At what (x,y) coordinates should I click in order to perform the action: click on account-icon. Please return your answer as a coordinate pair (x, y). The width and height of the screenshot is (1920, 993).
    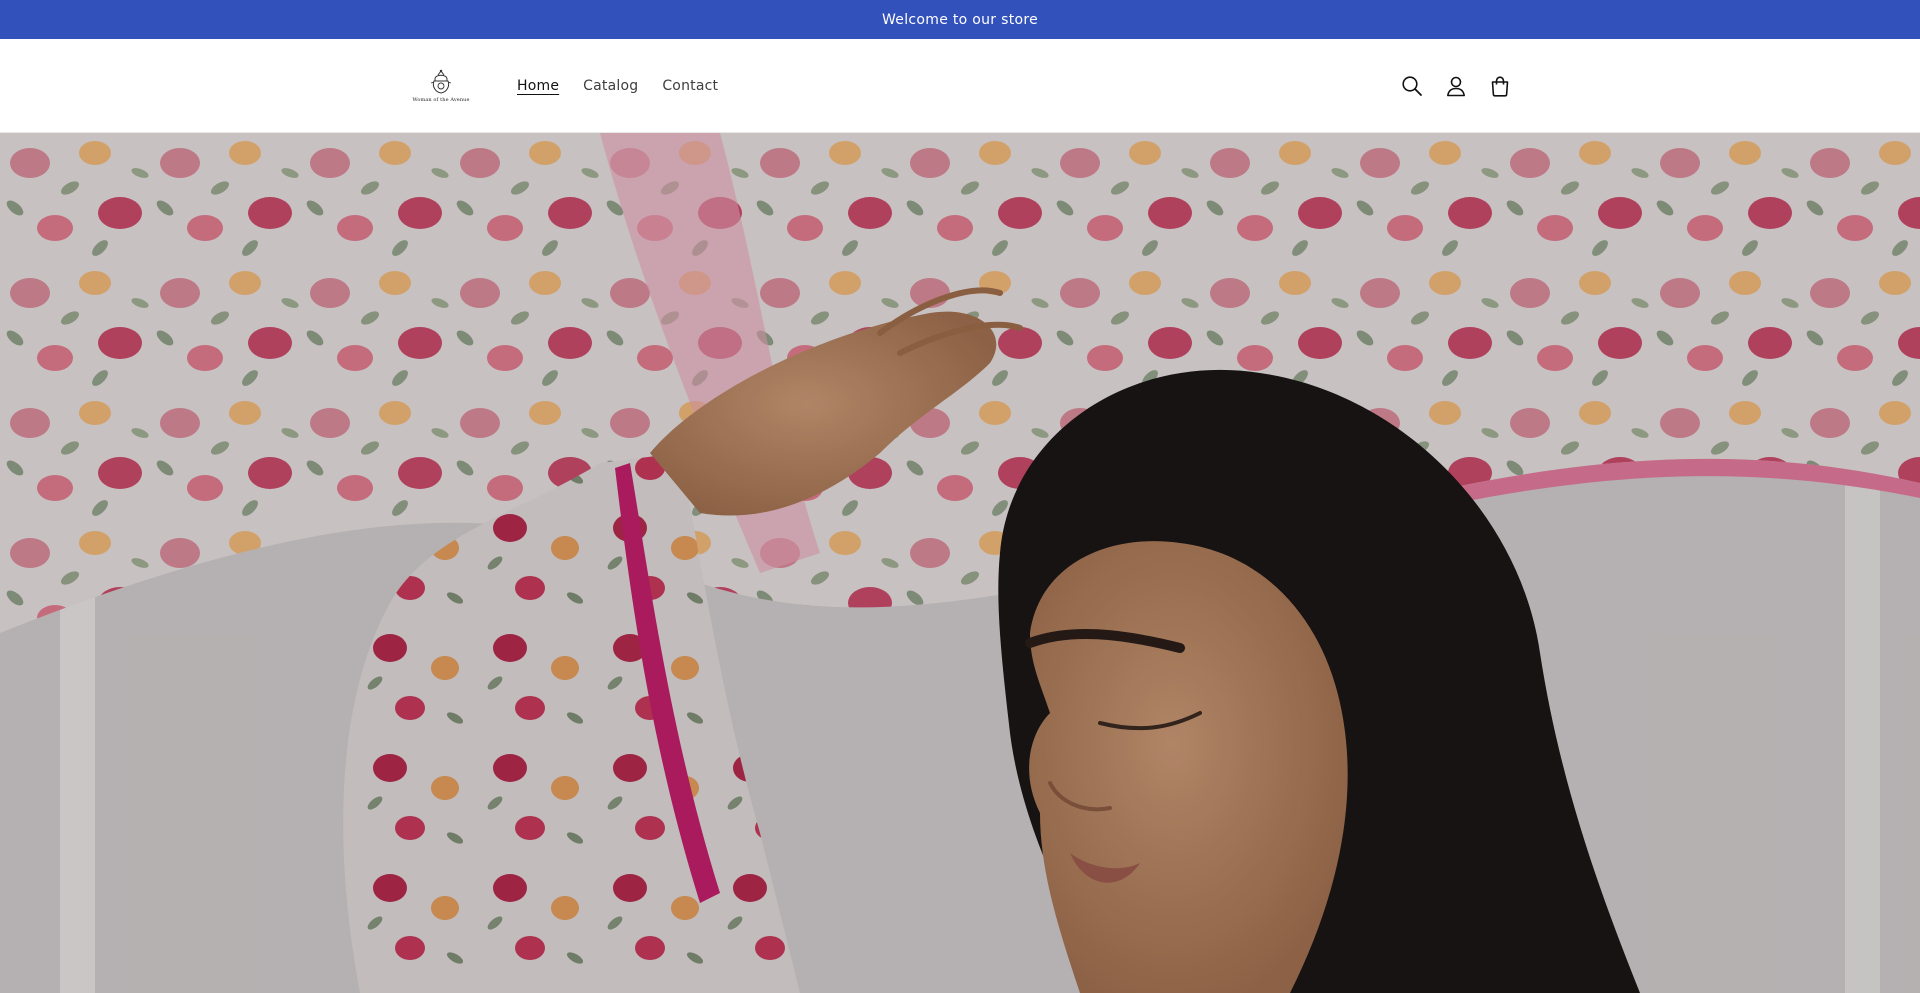
    Looking at the image, I should click on (1456, 86).